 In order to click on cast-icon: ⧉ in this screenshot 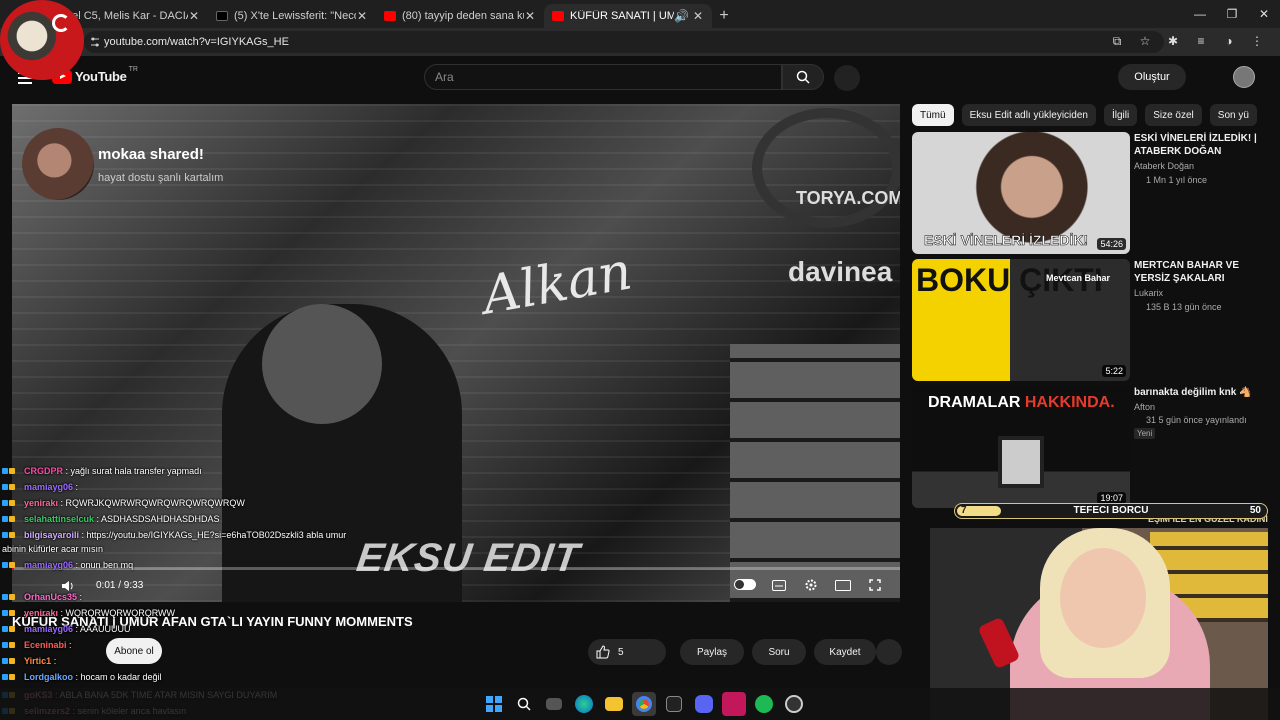, I will do `click(1117, 41)`.